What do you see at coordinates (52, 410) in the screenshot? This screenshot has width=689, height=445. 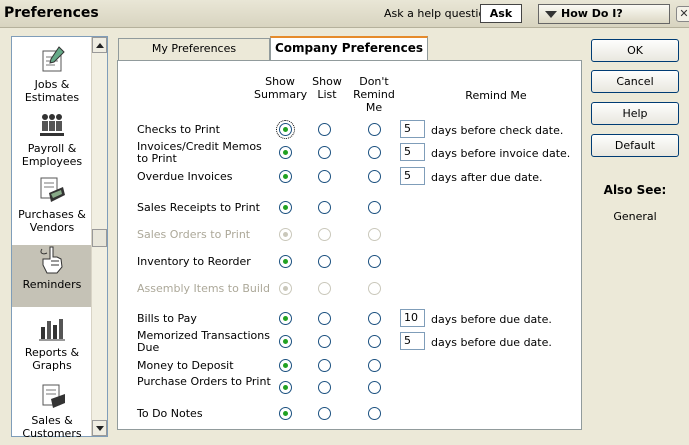 I see `sidebar-item-sales-customers: Sales & Customers` at bounding box center [52, 410].